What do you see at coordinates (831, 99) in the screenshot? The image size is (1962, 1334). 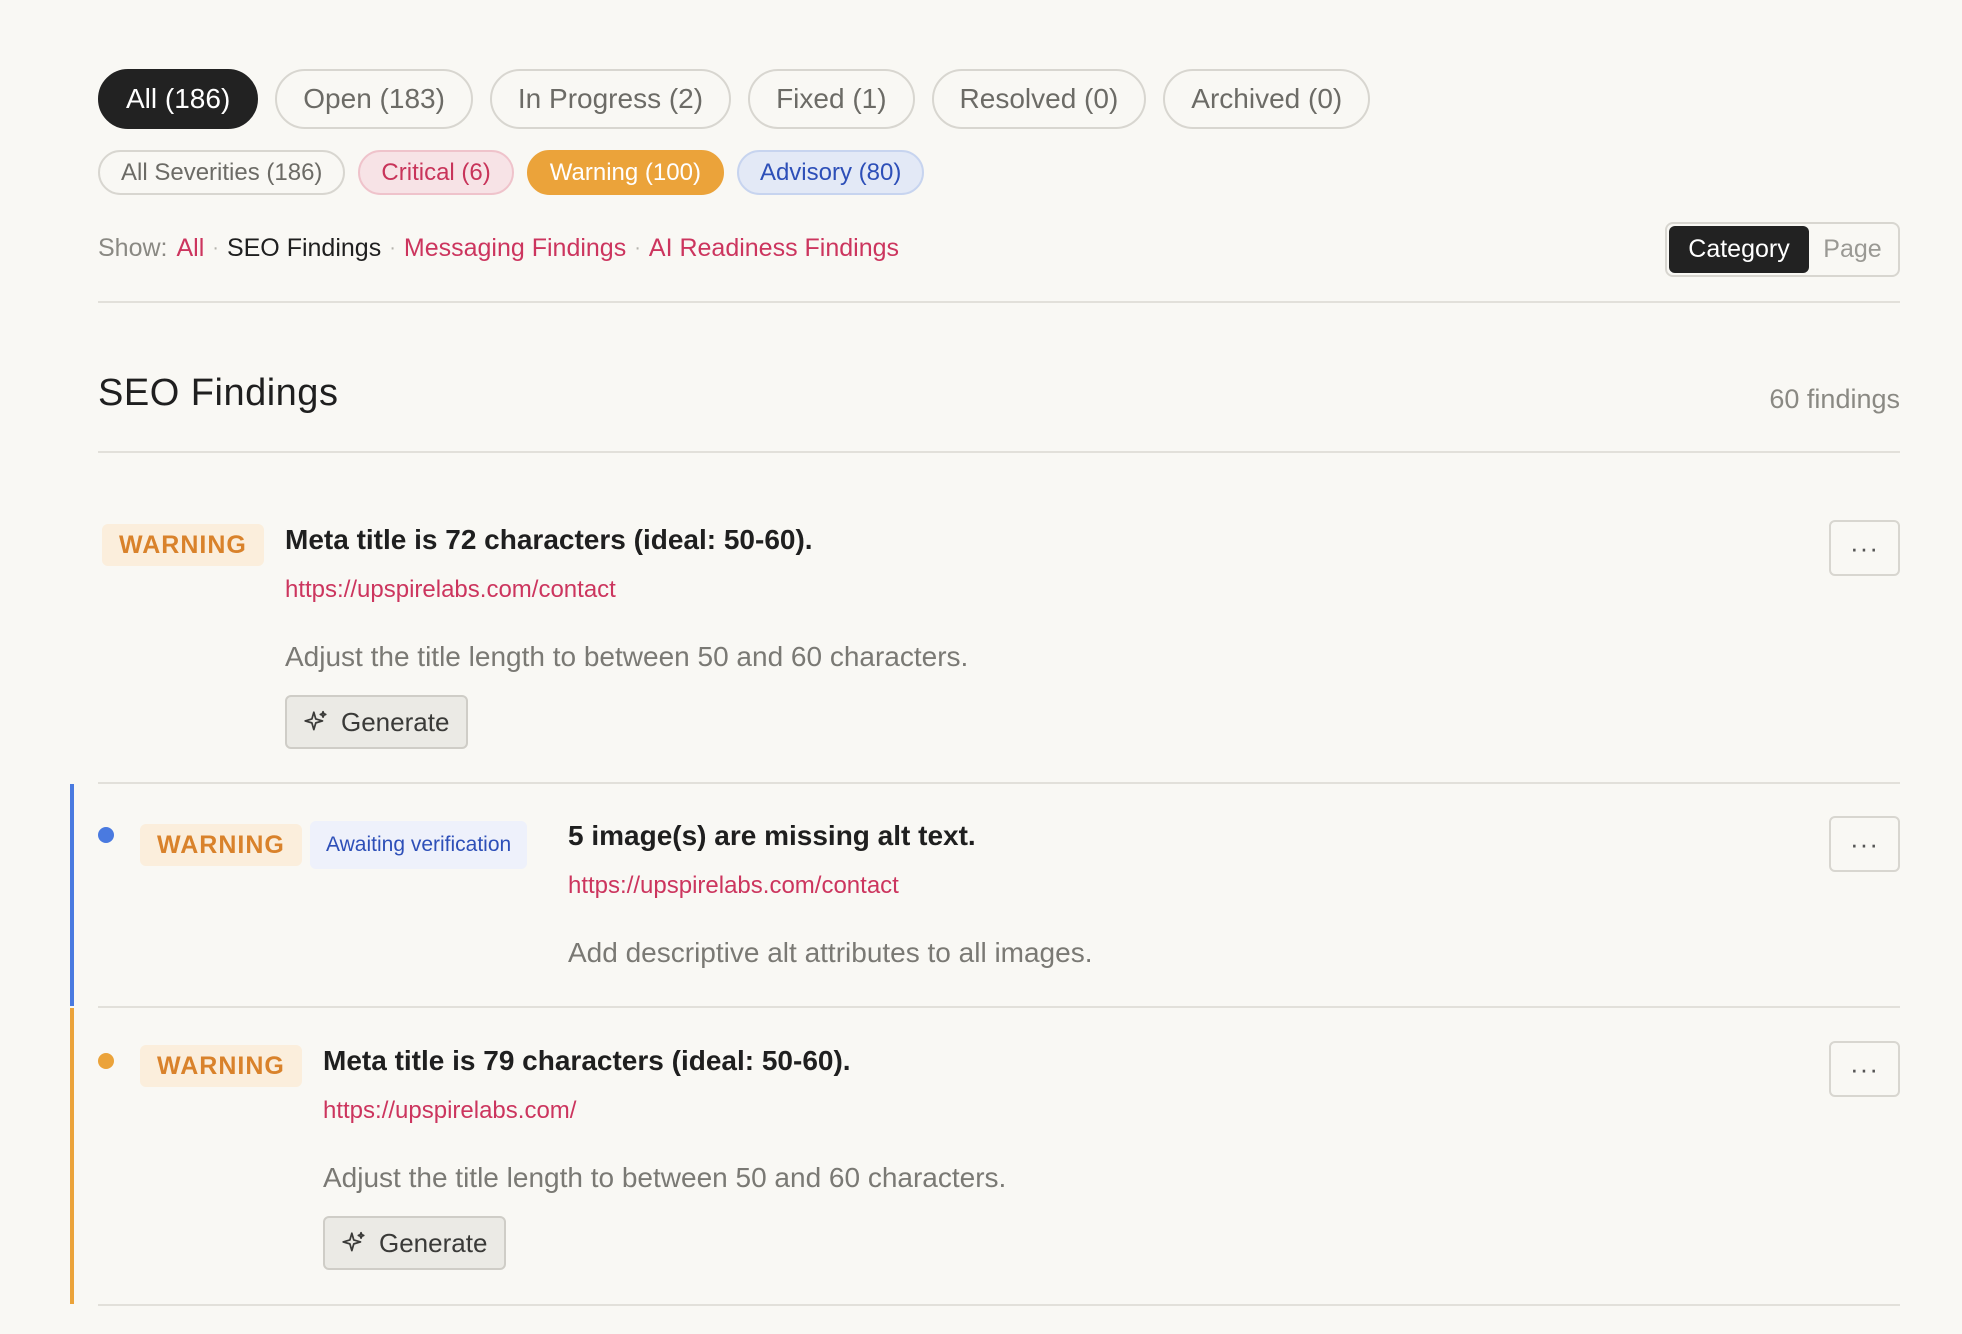 I see `status-filter-fixed: Fixed (1)` at bounding box center [831, 99].